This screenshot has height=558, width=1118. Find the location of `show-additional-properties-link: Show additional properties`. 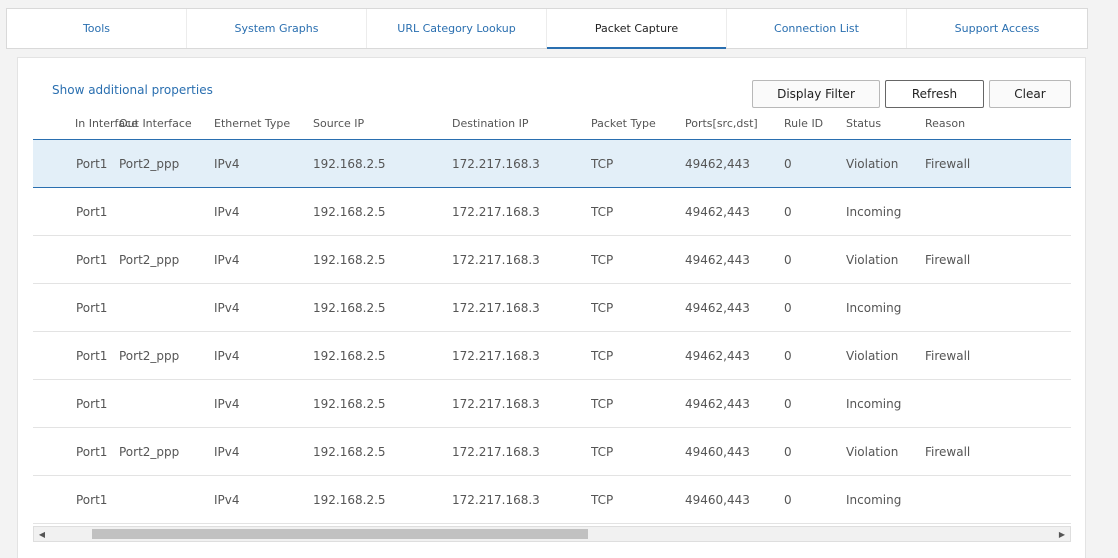

show-additional-properties-link: Show additional properties is located at coordinates (132, 90).